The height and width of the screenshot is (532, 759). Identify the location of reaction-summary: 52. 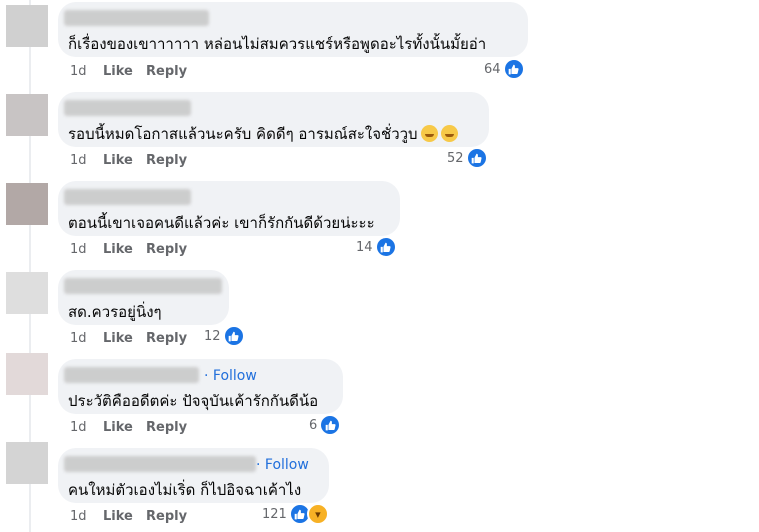
(467, 158).